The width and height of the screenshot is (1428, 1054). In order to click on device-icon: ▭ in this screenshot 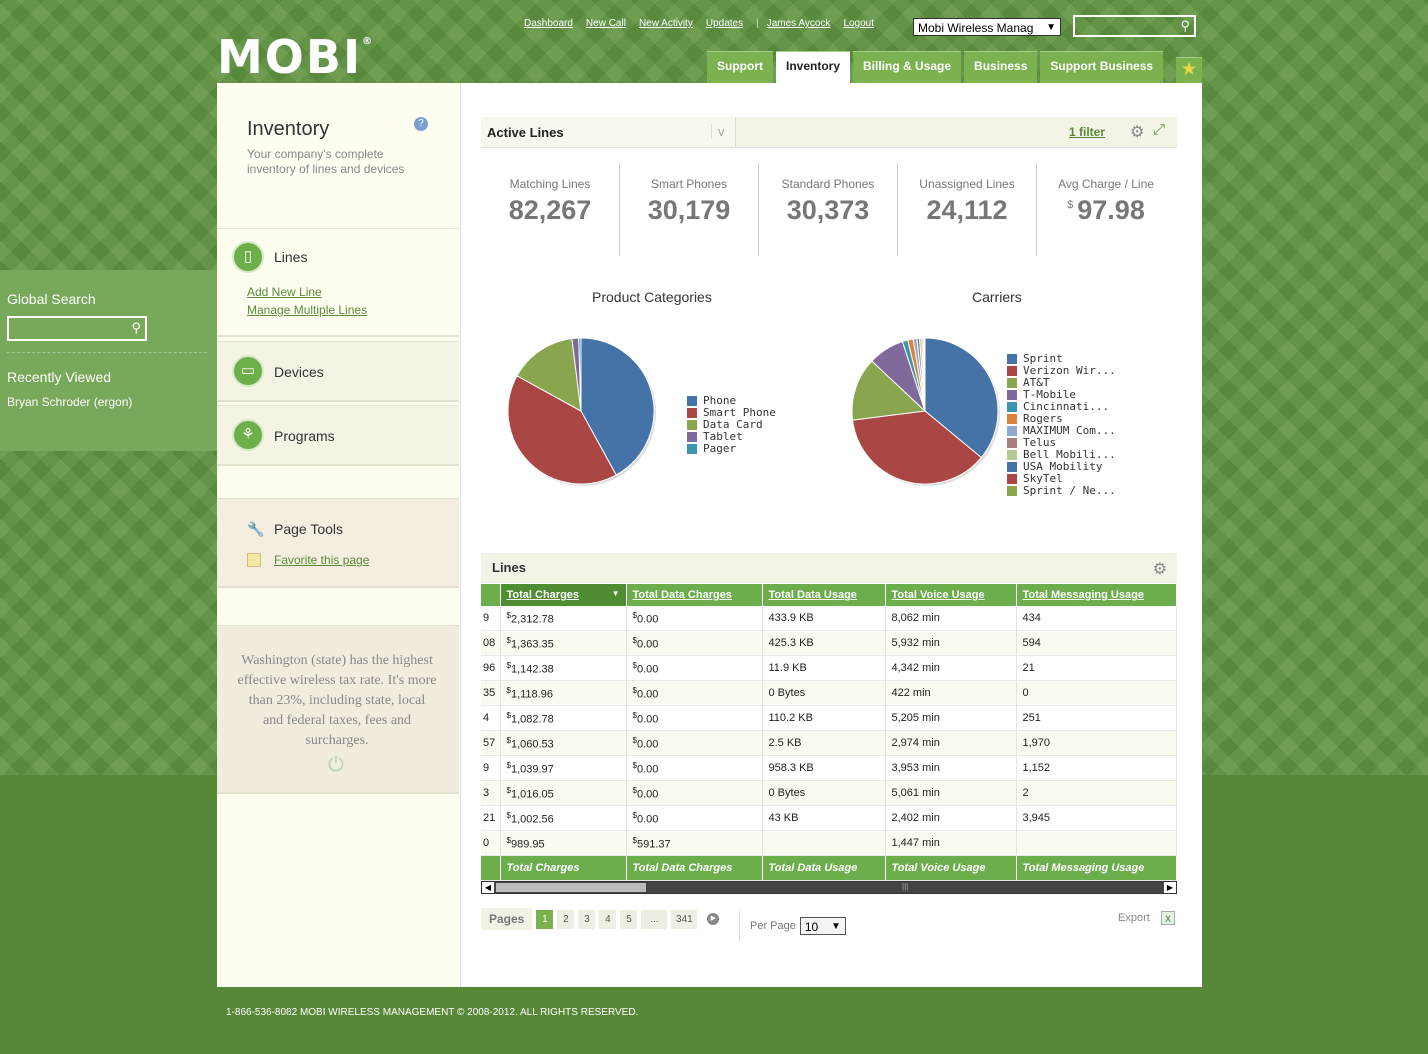, I will do `click(248, 371)`.